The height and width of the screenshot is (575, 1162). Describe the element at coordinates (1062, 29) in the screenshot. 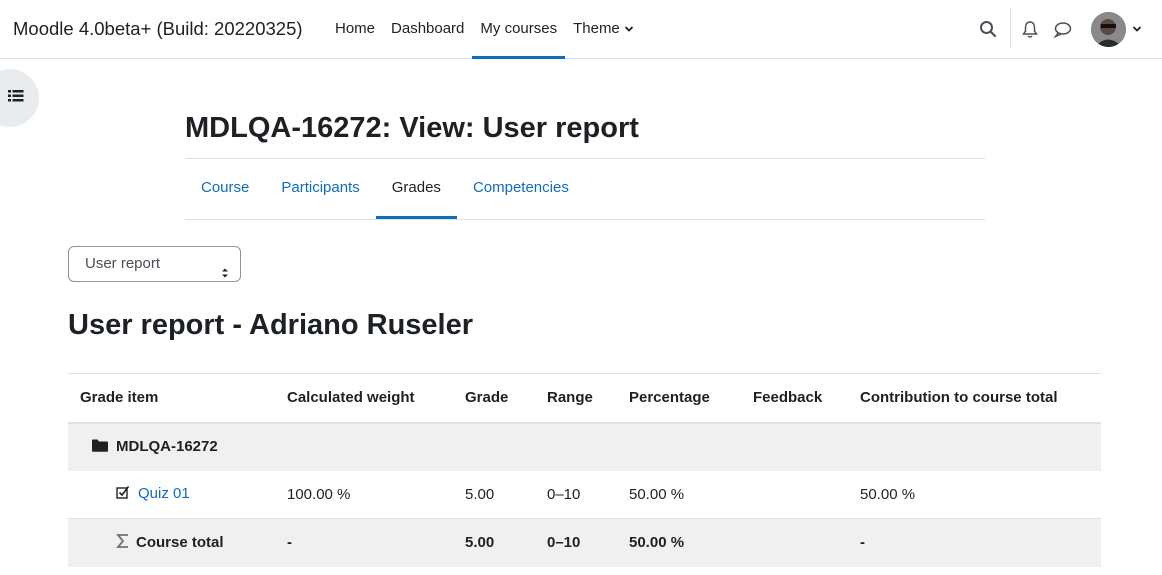

I see `chat-icon` at that location.